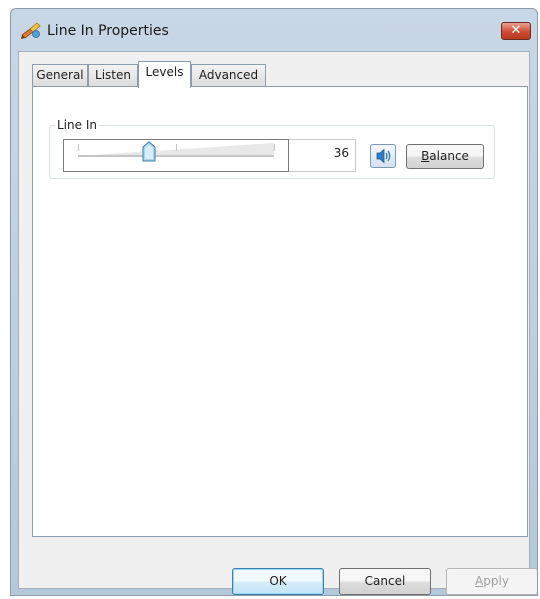 This screenshot has width=540, height=599. What do you see at coordinates (278, 581) in the screenshot?
I see `ok-button: OK` at bounding box center [278, 581].